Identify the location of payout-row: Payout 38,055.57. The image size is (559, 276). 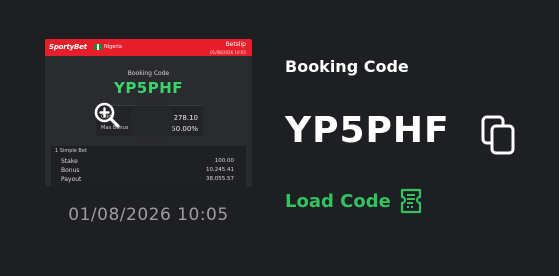
(147, 179).